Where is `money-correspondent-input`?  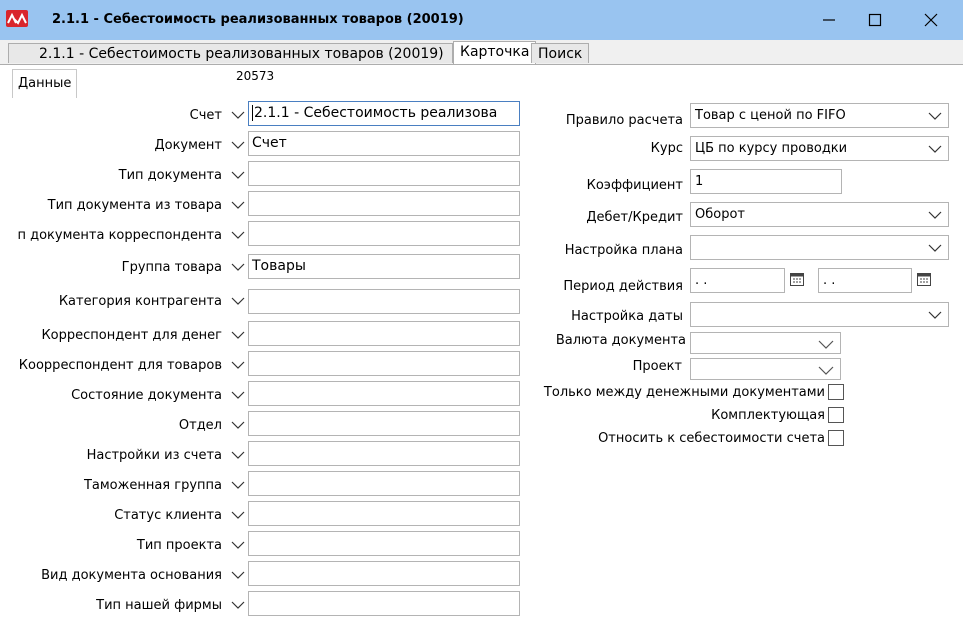
money-correspondent-input is located at coordinates (384, 333).